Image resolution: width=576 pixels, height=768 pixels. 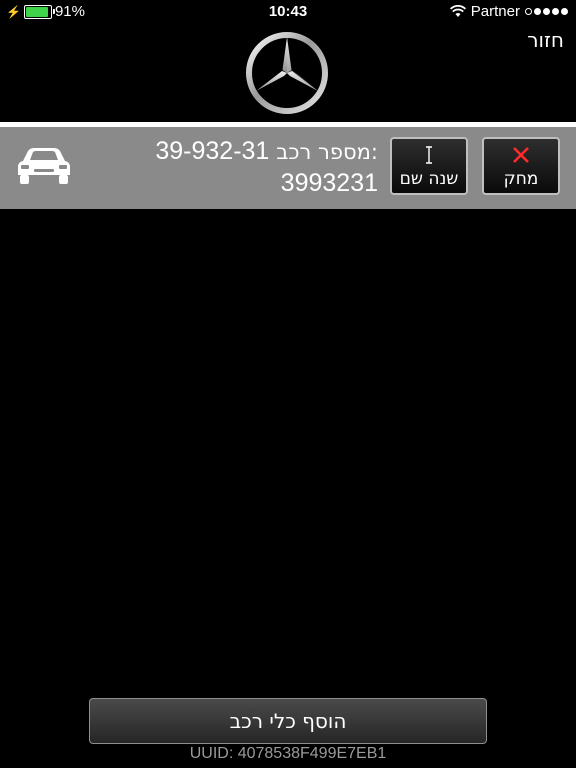 I want to click on red-x-icon, so click(x=521, y=155).